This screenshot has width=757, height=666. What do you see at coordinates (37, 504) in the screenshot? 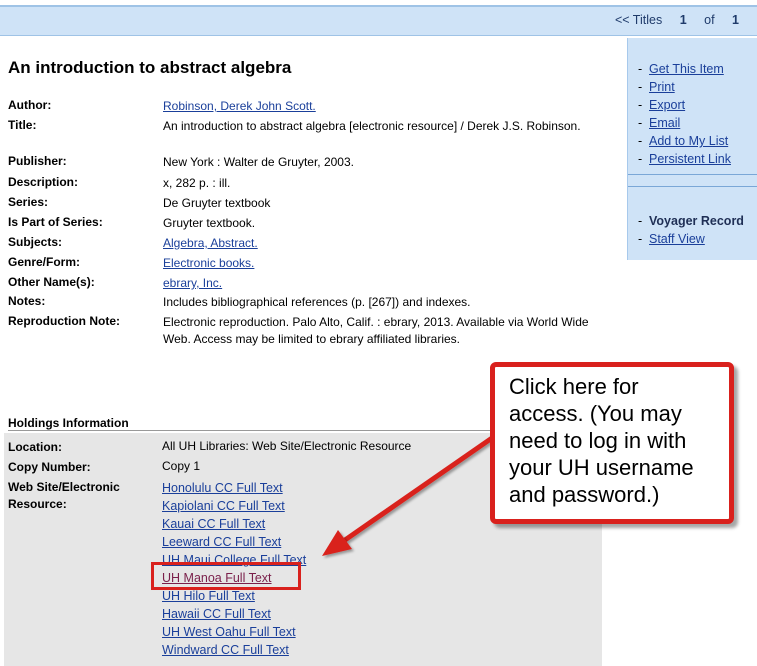
I see `website-label-cont: Resource:` at bounding box center [37, 504].